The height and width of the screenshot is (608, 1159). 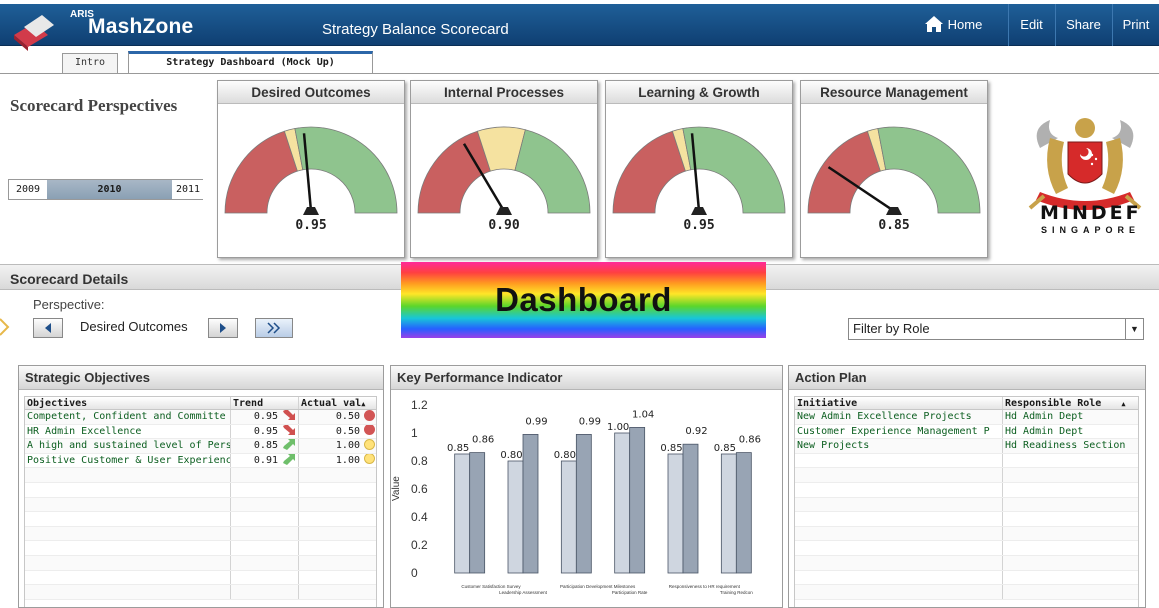 What do you see at coordinates (1031, 25) in the screenshot?
I see `edit-button: Edit` at bounding box center [1031, 25].